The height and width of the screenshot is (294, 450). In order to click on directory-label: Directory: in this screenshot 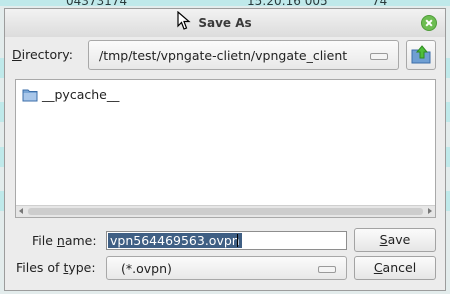, I will do `click(42, 54)`.